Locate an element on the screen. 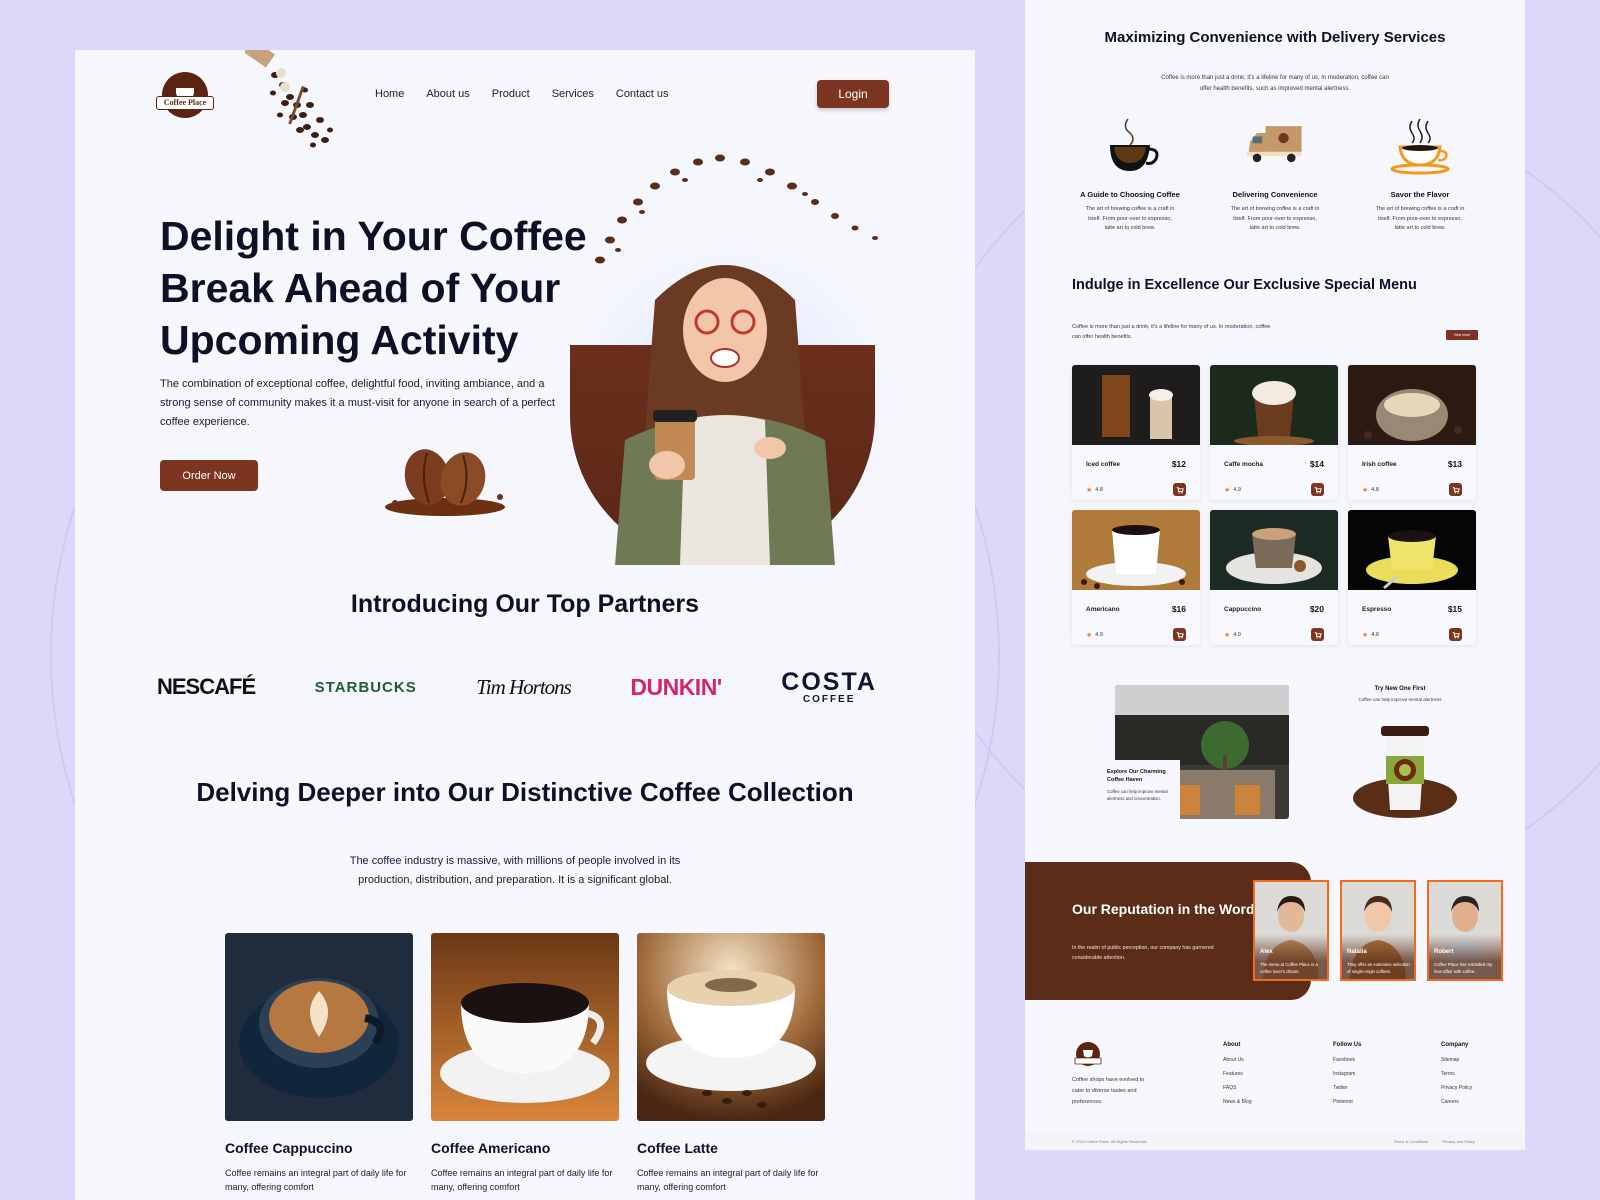 This screenshot has width=1600, height=1200. try-new-description: Coffee can help improve mental alertness is located at coordinates (1400, 699).